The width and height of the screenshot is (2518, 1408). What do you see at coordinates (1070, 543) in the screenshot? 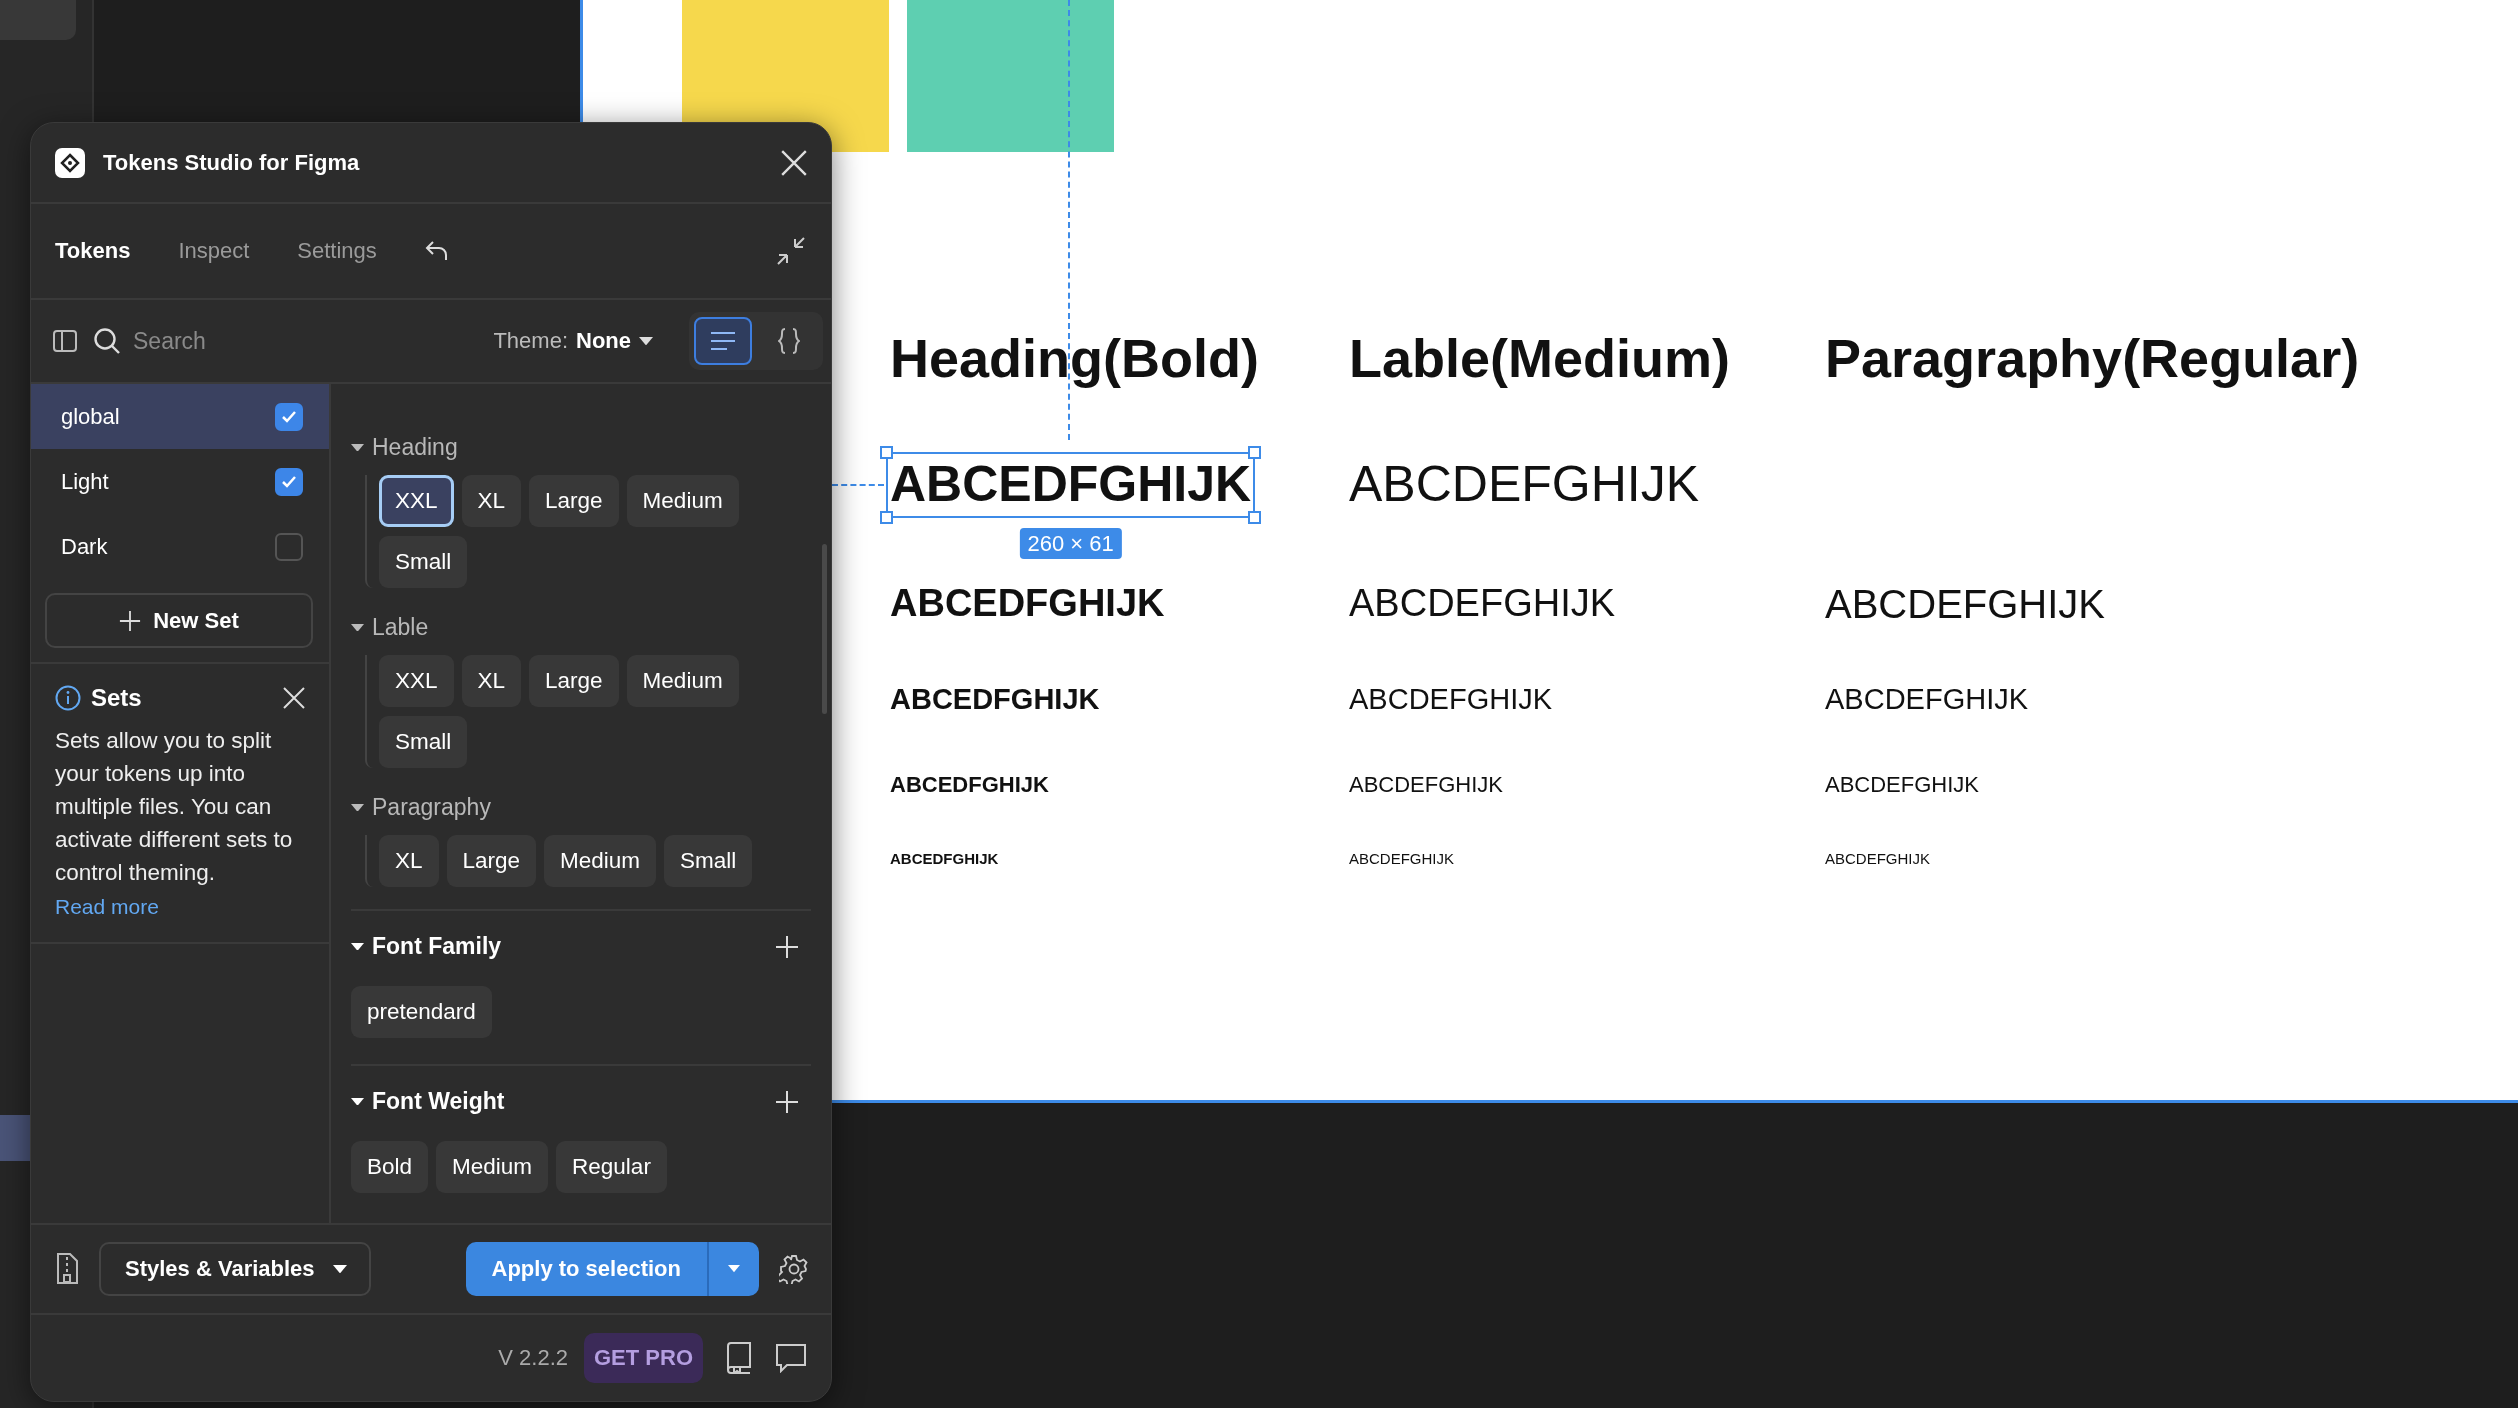
I see `dimension-label: 260 × 61` at bounding box center [1070, 543].